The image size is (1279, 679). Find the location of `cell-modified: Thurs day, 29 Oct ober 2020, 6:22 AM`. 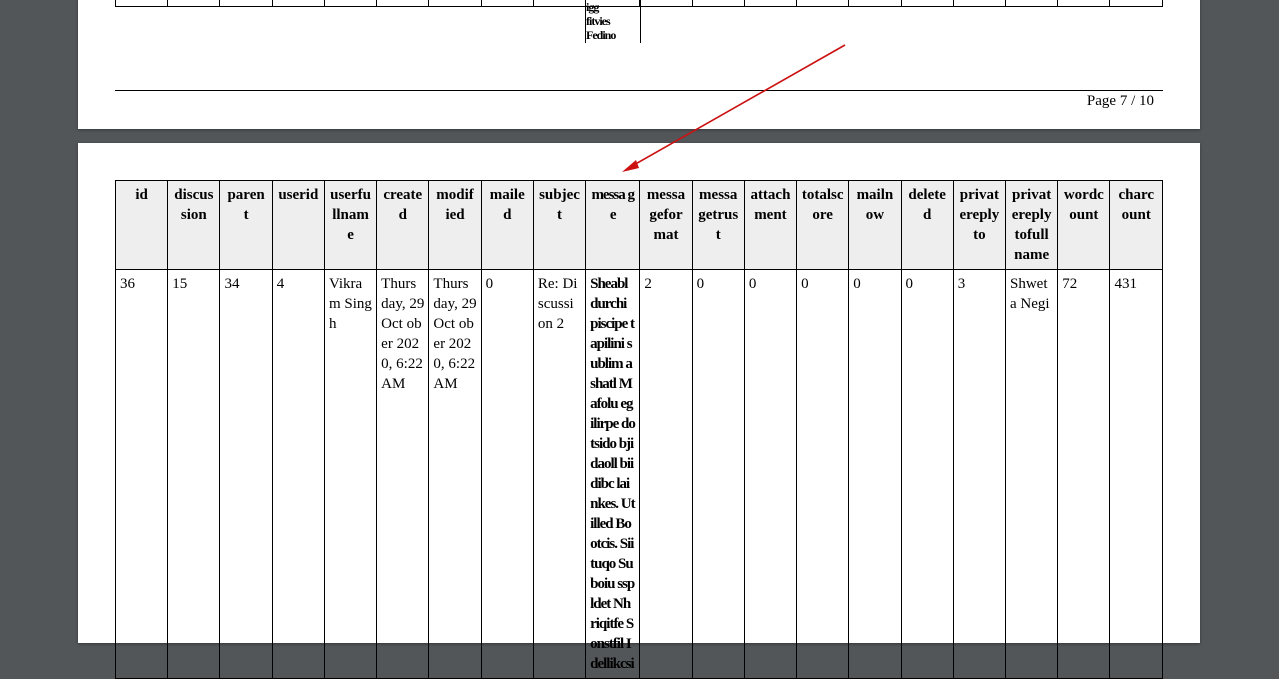

cell-modified: Thurs day, 29 Oct ober 2020, 6:22 AM is located at coordinates (455, 474).